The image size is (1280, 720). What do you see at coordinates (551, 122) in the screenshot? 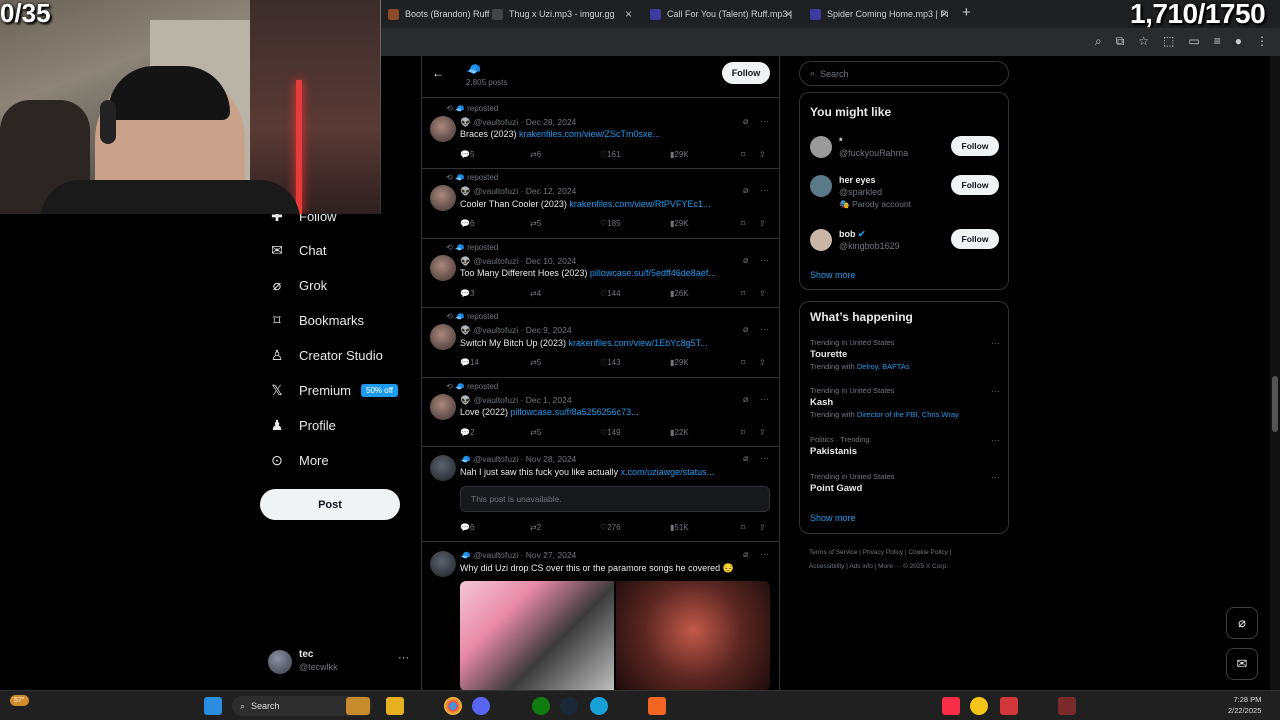
I see `tweet-date: Dec 28, 2024` at bounding box center [551, 122].